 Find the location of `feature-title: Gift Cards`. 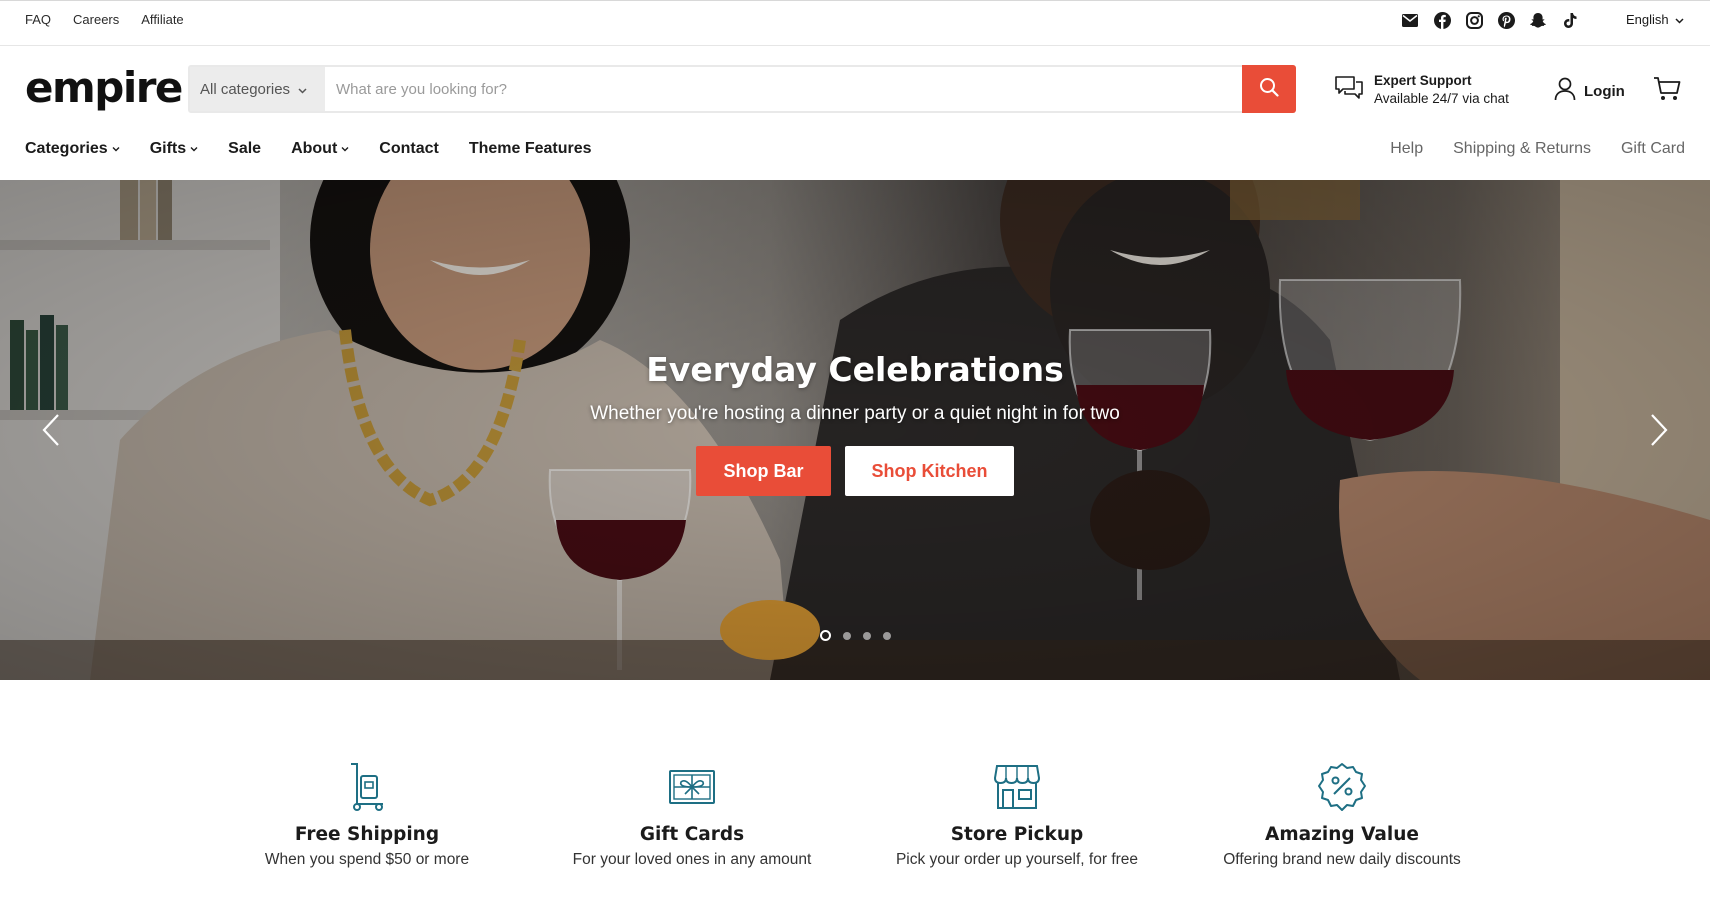

feature-title: Gift Cards is located at coordinates (692, 834).